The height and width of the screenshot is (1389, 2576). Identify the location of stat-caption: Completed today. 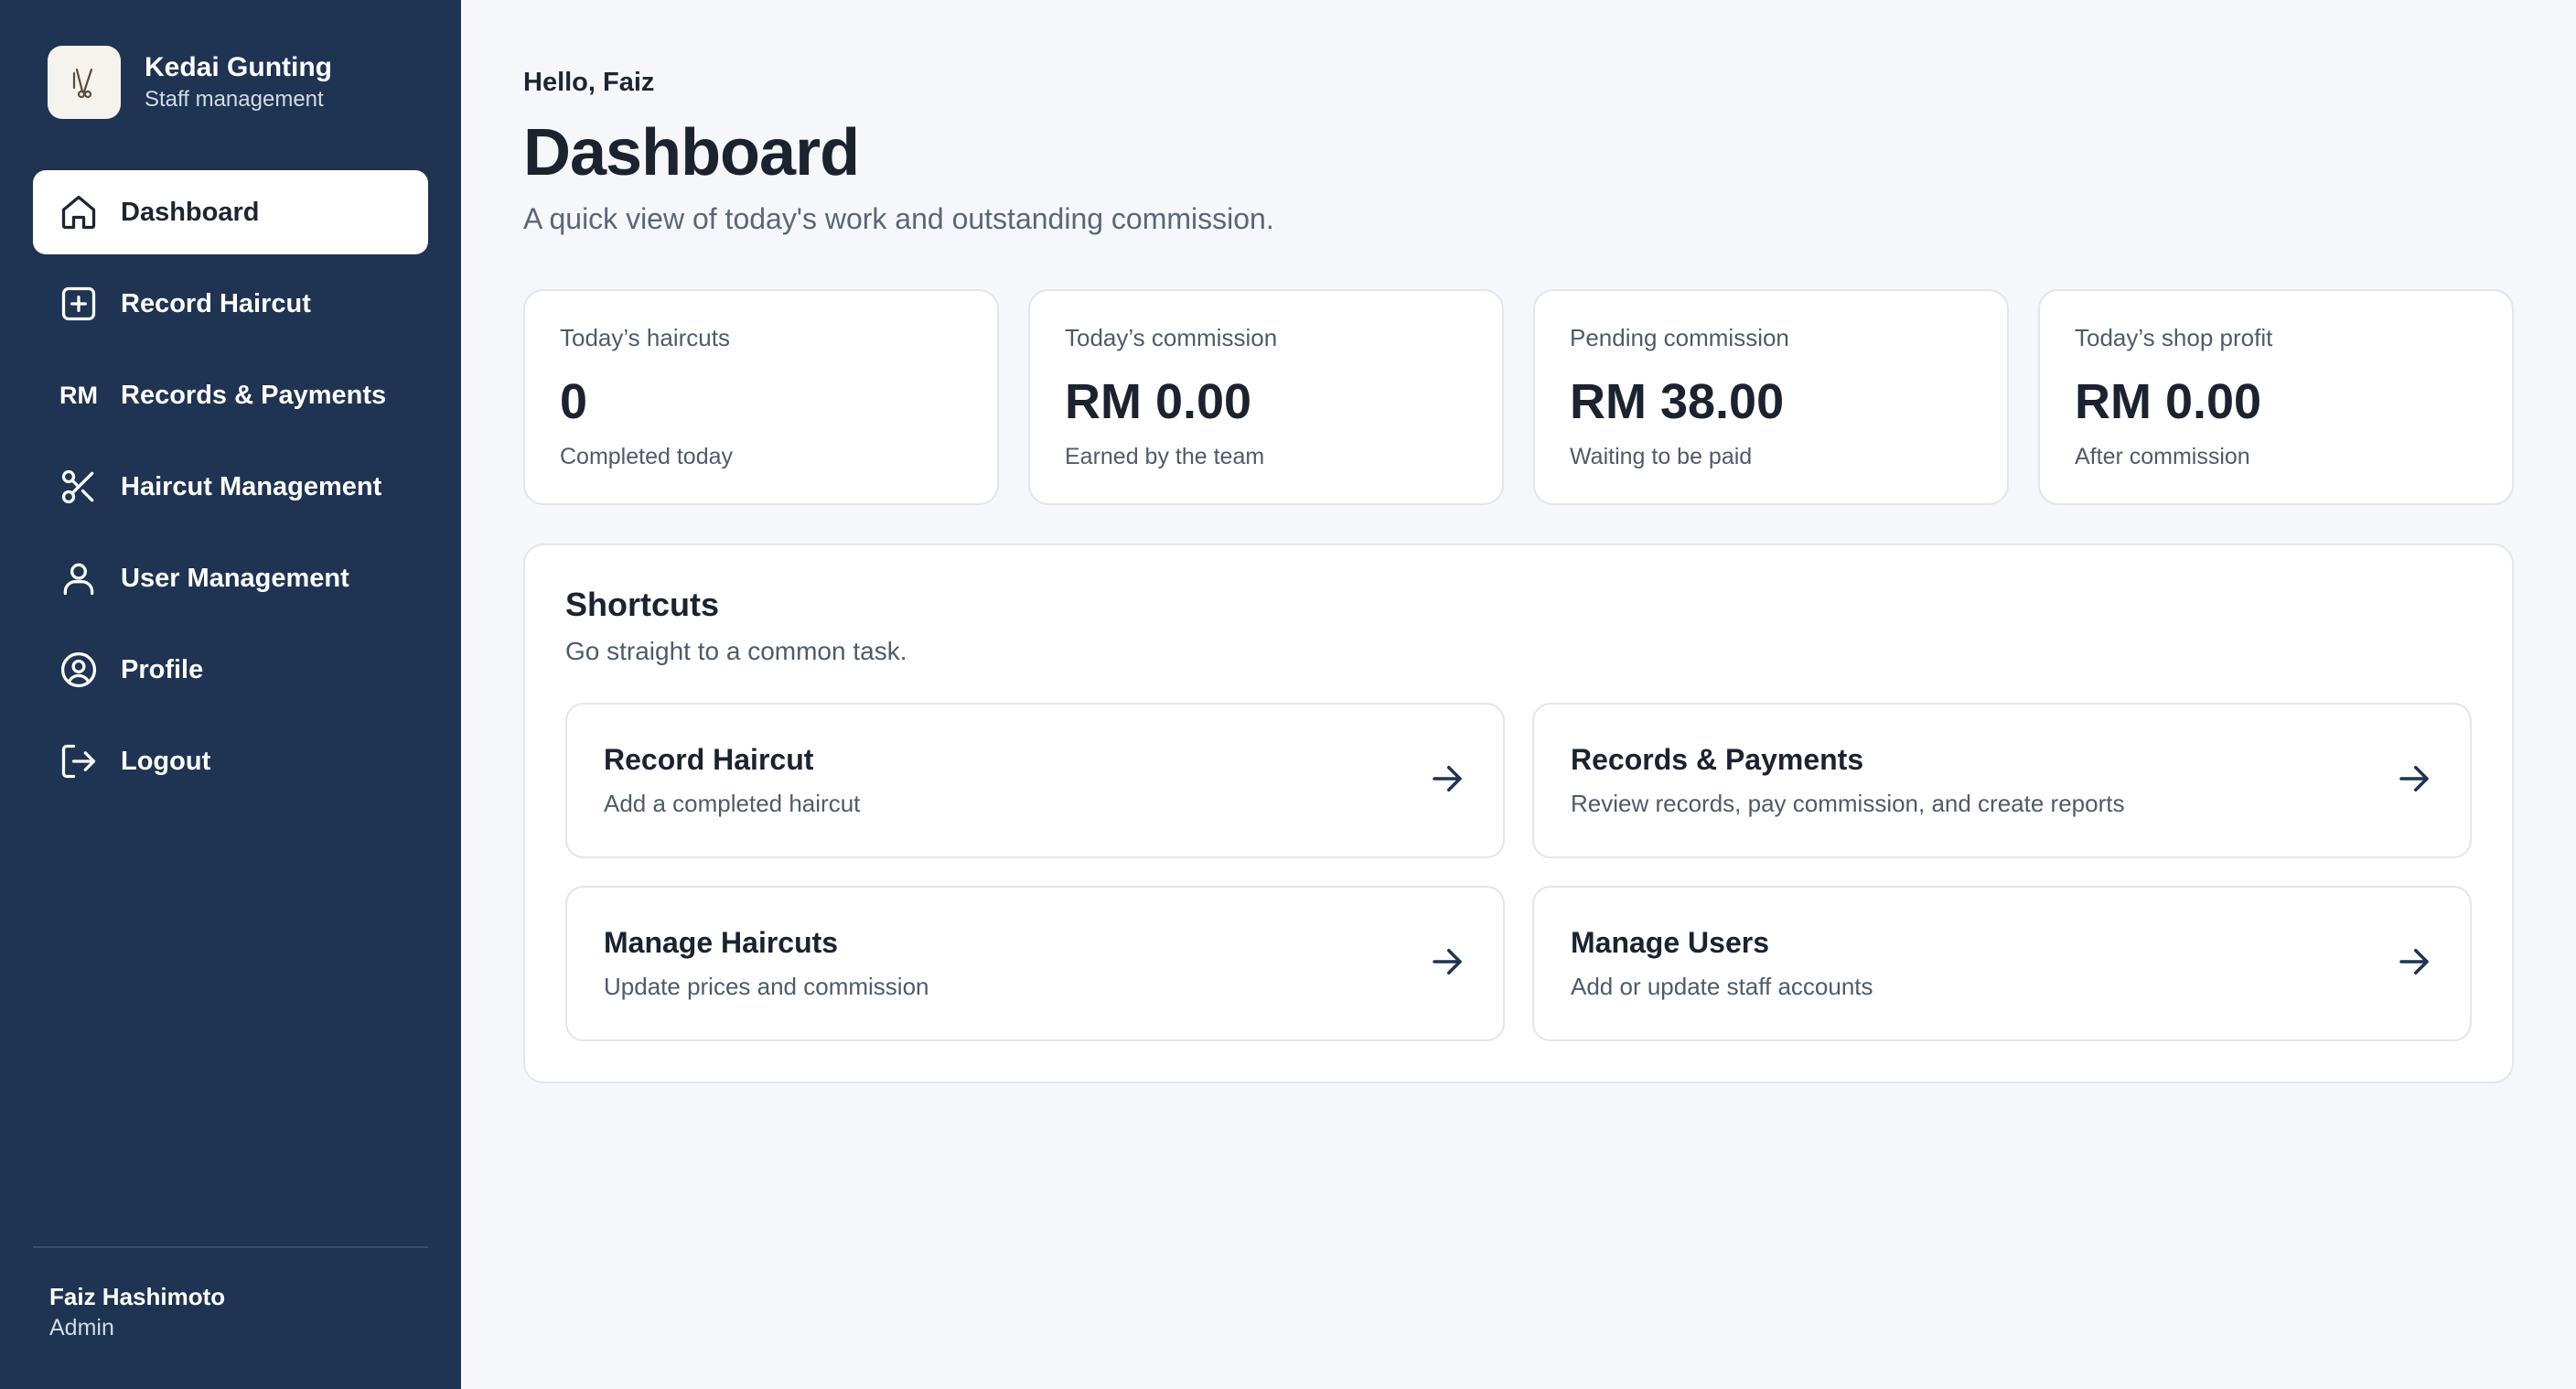
(647, 456).